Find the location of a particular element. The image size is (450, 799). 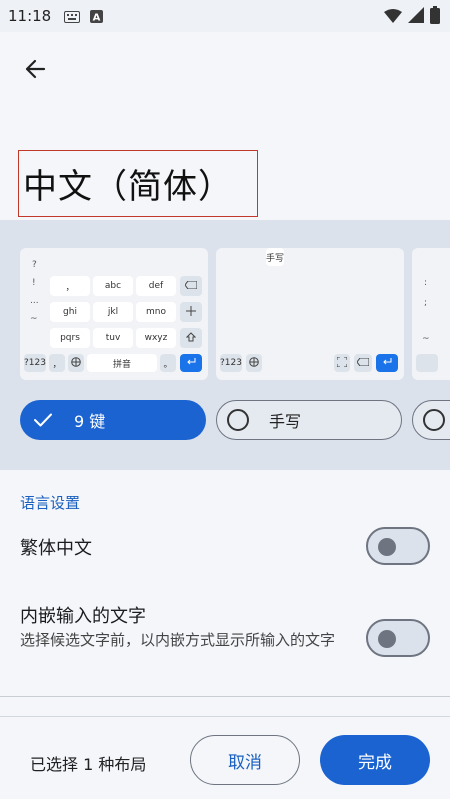

signal-icon is located at coordinates (416, 17).